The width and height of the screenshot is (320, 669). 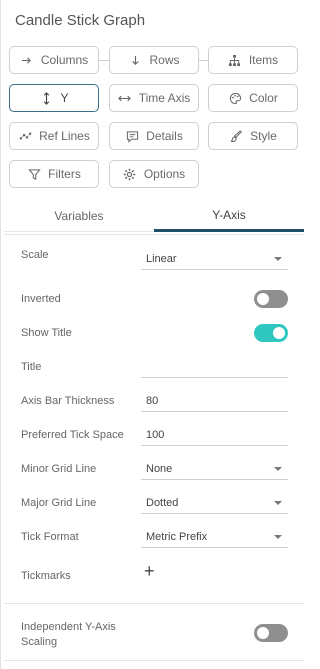 What do you see at coordinates (132, 136) in the screenshot?
I see `speech-bubble-icon` at bounding box center [132, 136].